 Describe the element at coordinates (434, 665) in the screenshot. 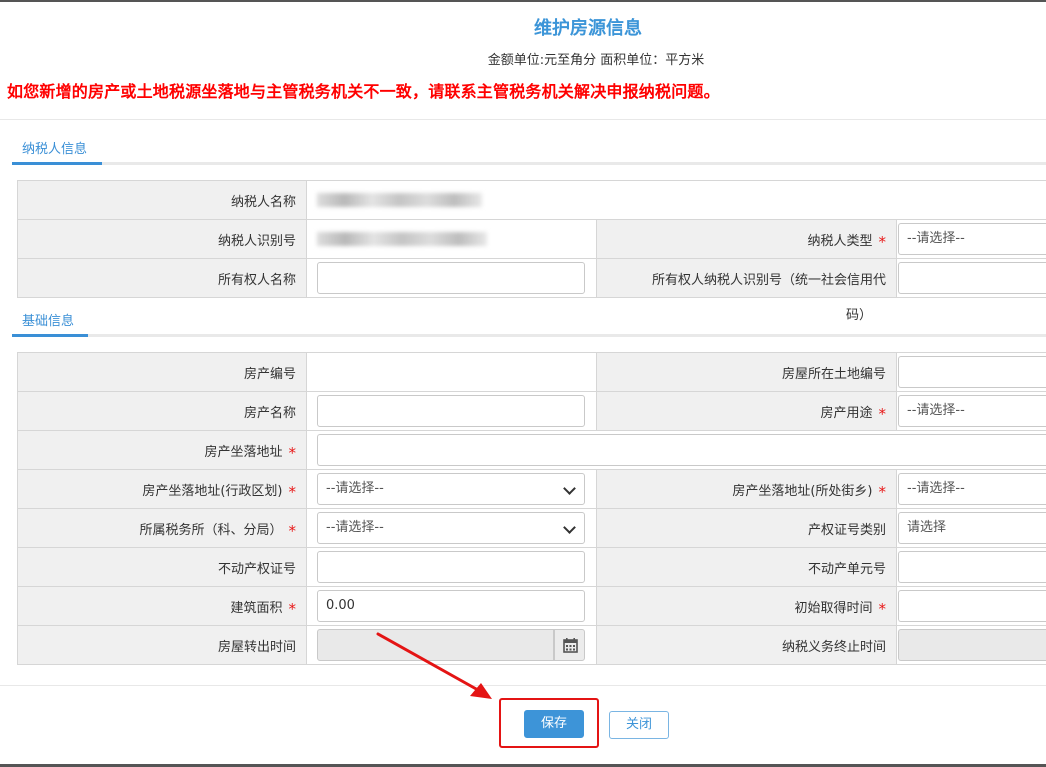

I see `annotation-arrow-icon` at that location.